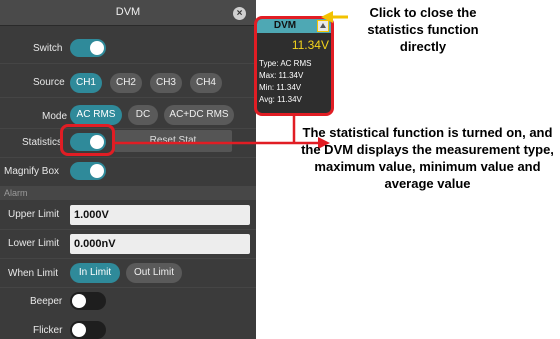  I want to click on close-callout-arrowhead, so click(327, 17).